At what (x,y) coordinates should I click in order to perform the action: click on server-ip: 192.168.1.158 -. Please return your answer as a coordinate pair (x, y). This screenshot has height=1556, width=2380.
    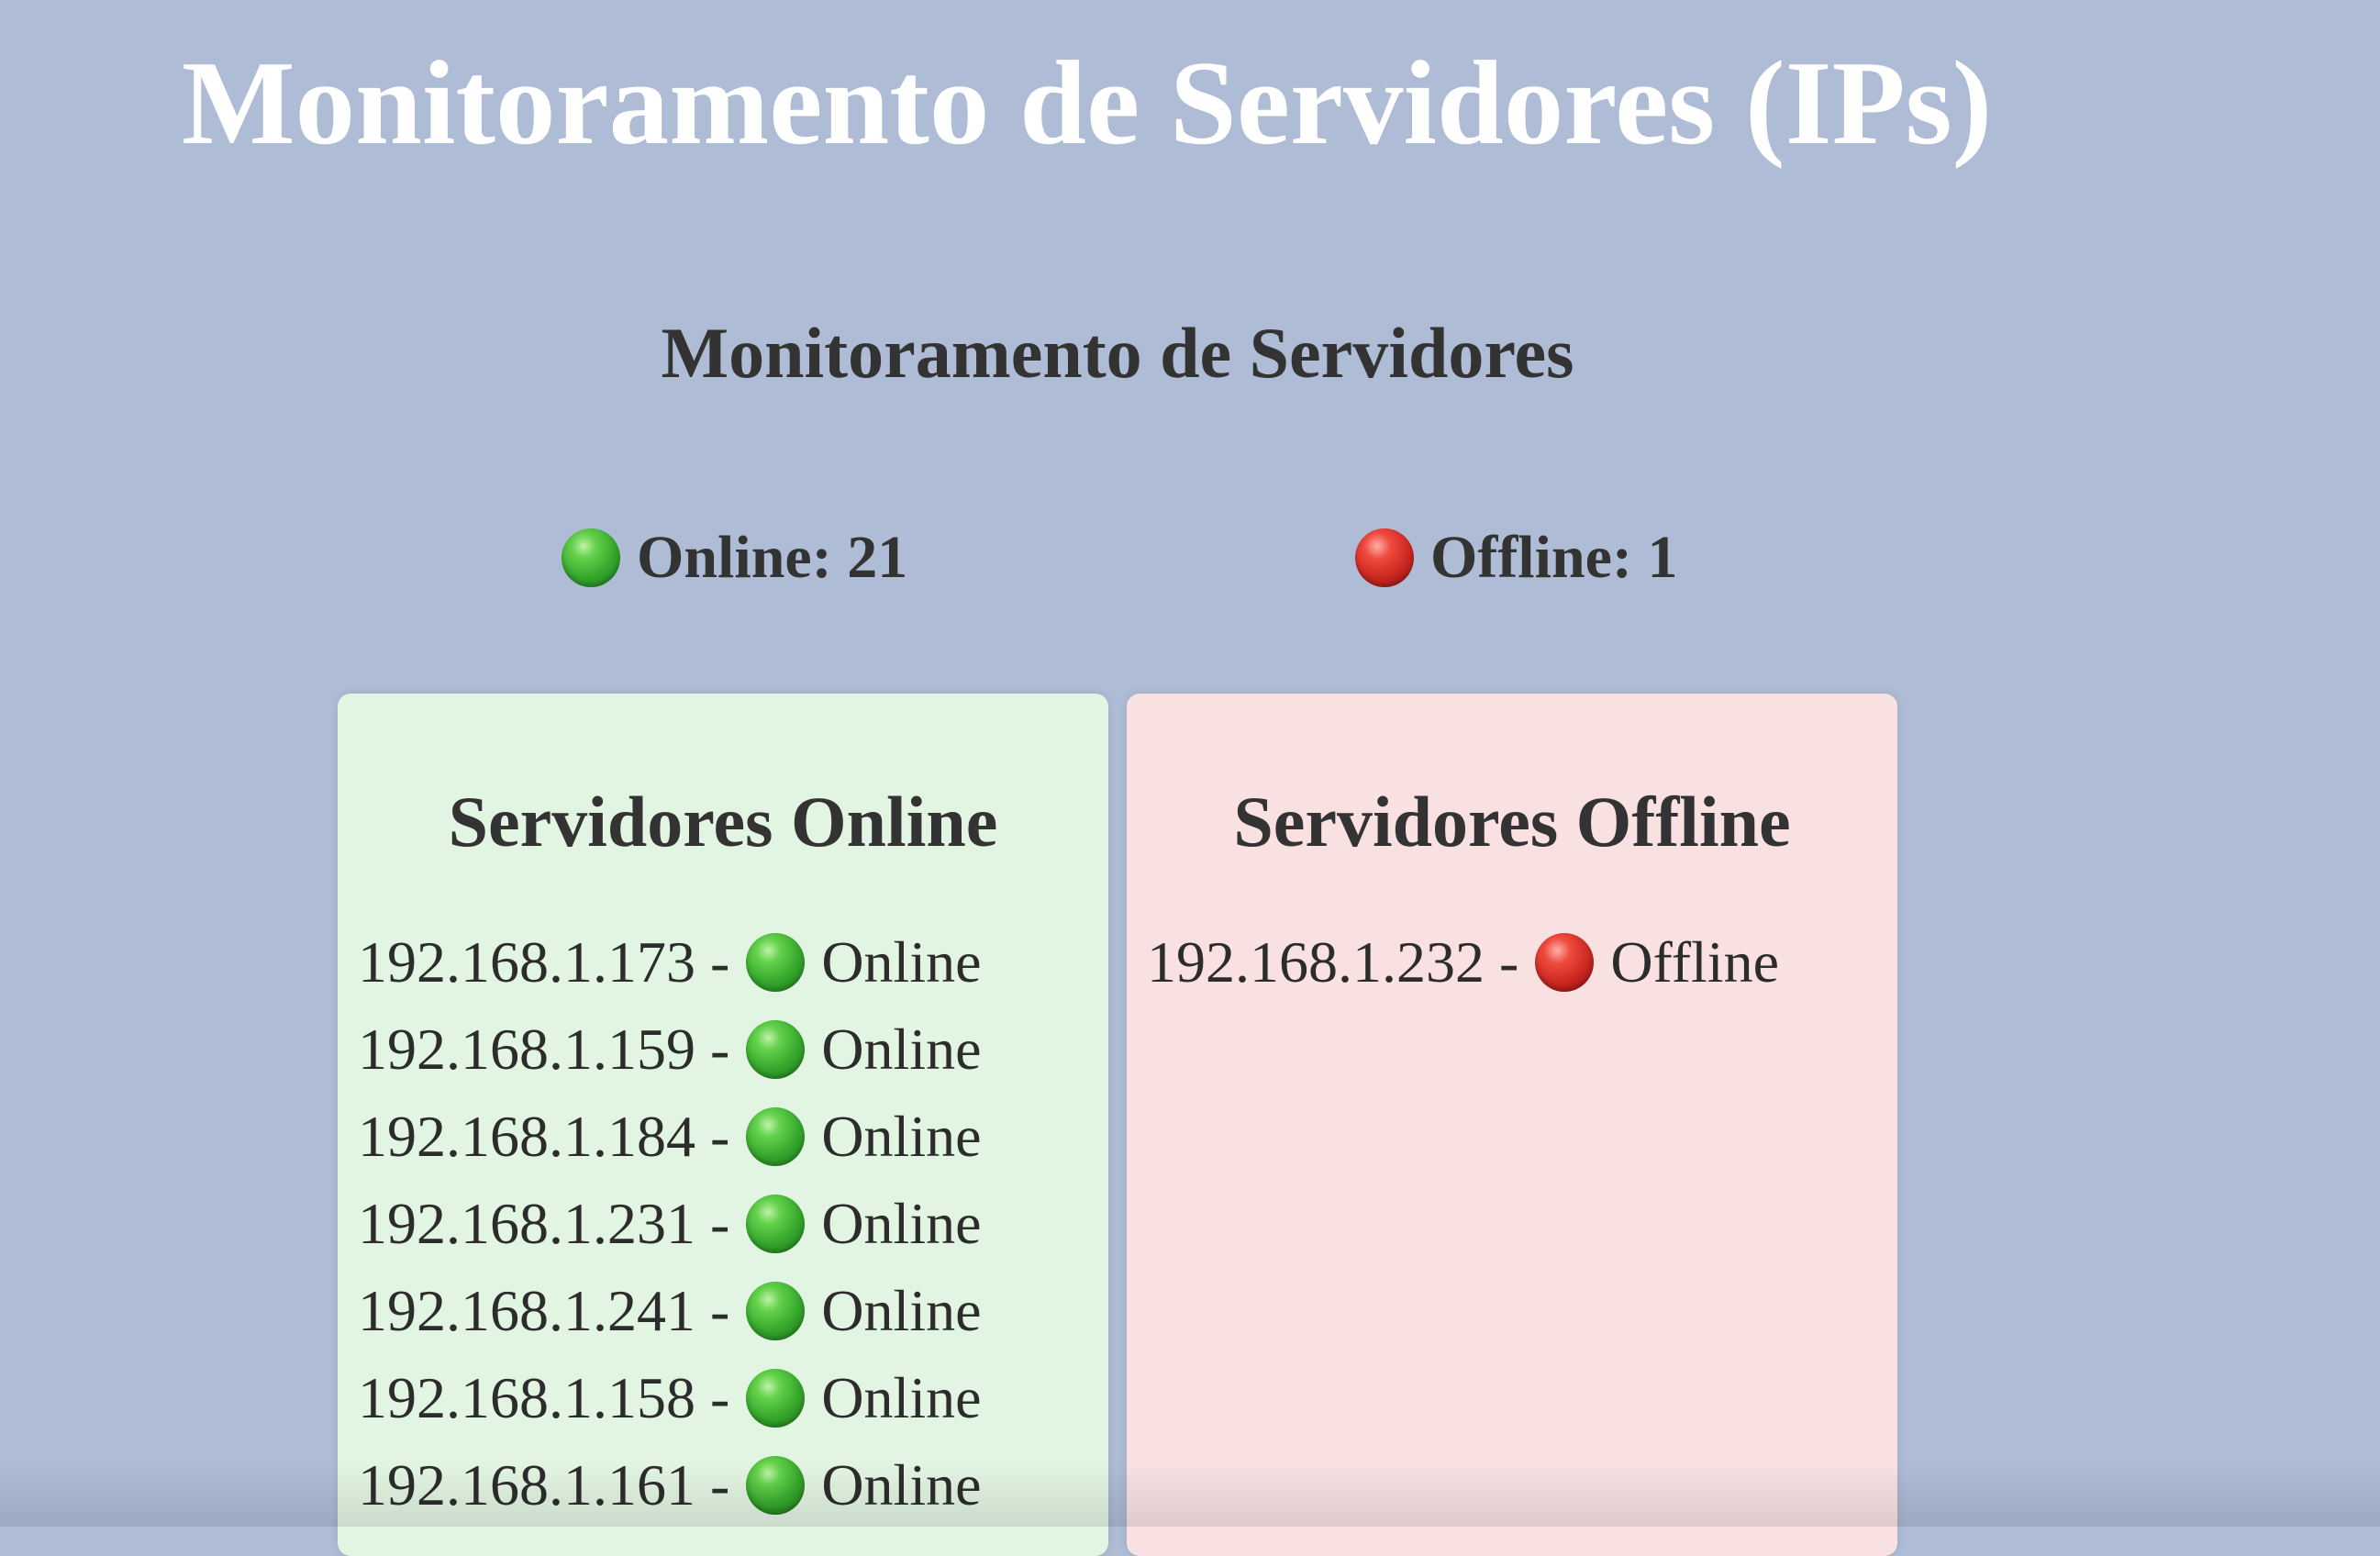
    Looking at the image, I should click on (544, 1397).